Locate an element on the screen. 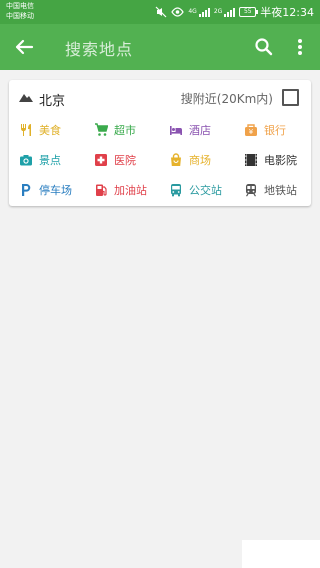 The image size is (320, 568). category-attraction: 景点 is located at coordinates (56, 160).